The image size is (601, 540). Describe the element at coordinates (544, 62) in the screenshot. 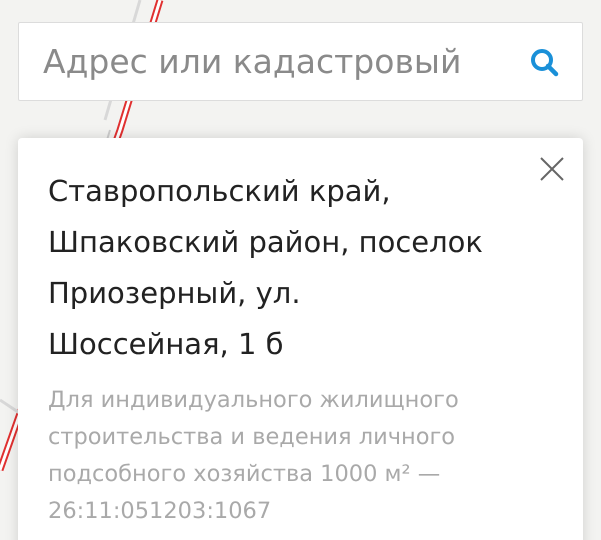

I see `search-icon` at that location.